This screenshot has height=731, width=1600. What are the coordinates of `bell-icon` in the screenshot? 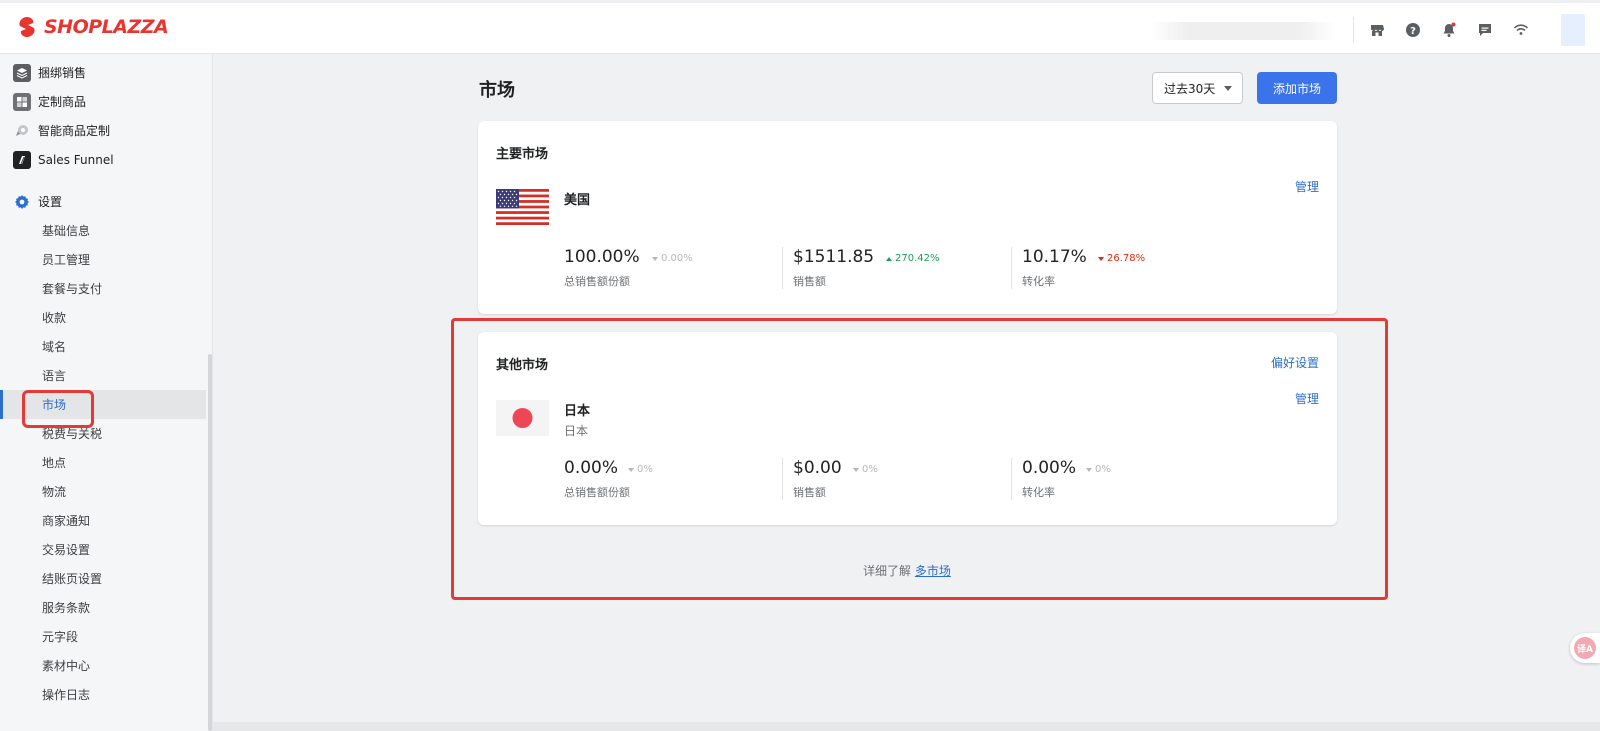 It's located at (1449, 30).